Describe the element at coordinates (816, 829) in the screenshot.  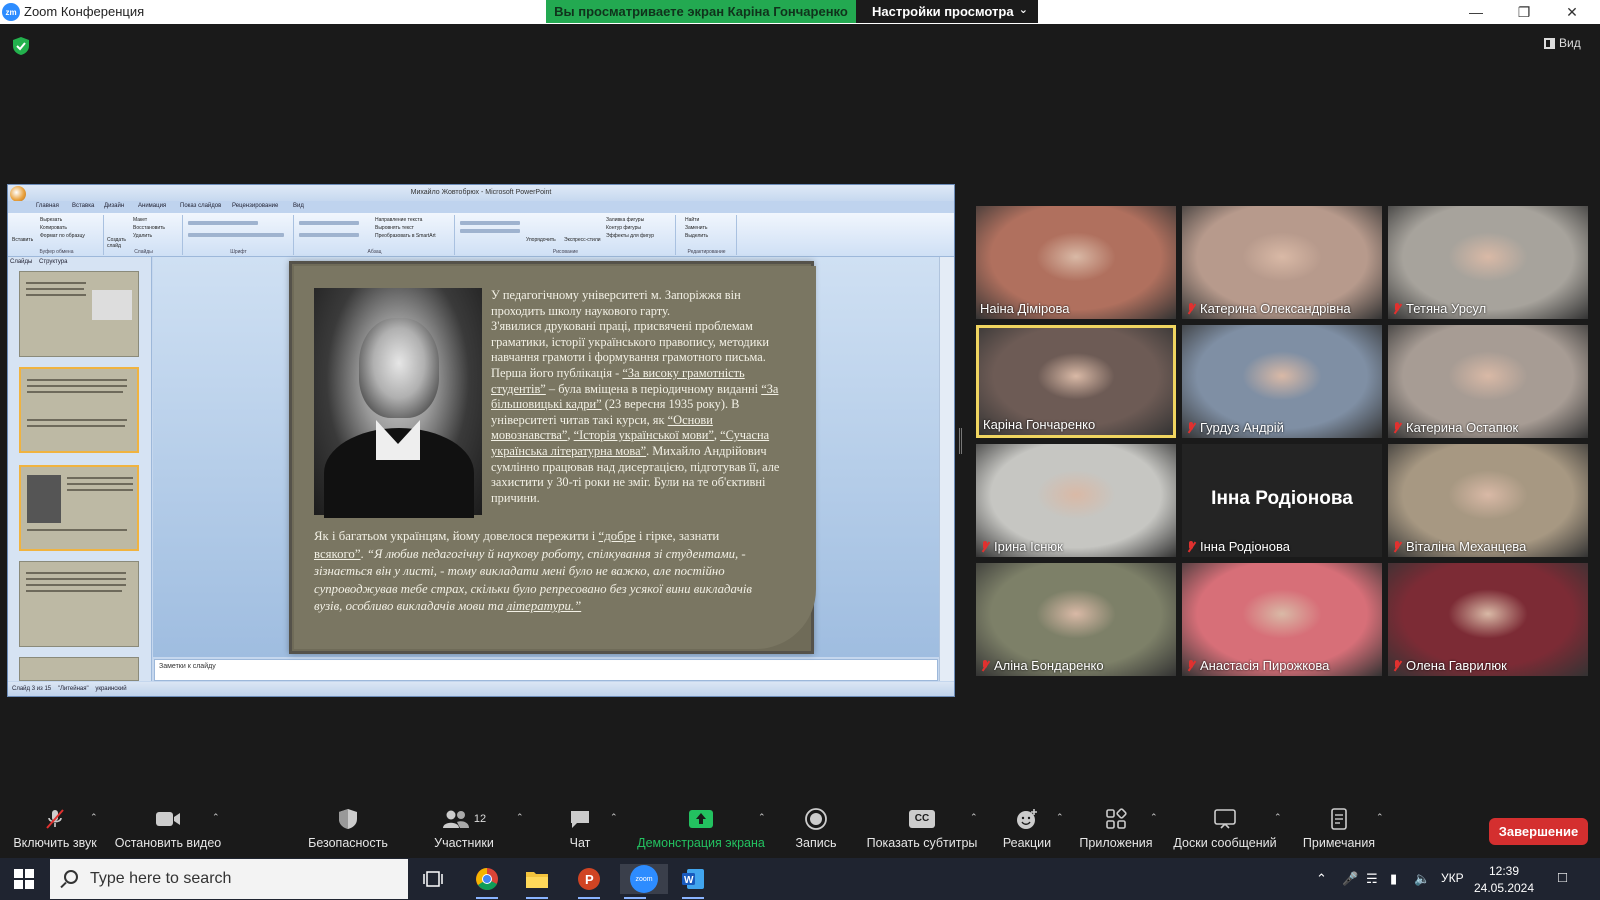
I see `record-button: Запись` at that location.